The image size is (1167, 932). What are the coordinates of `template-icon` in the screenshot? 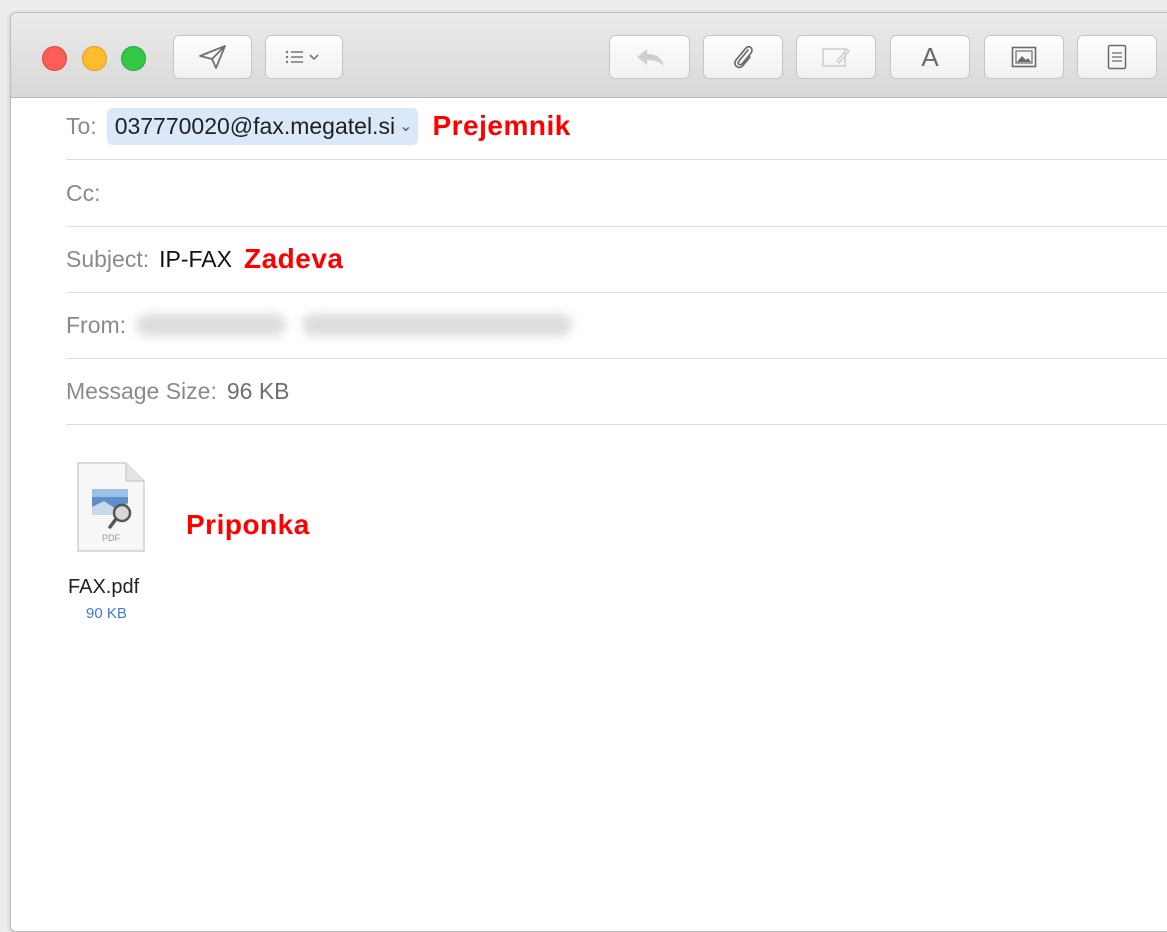 It's located at (1117, 57).